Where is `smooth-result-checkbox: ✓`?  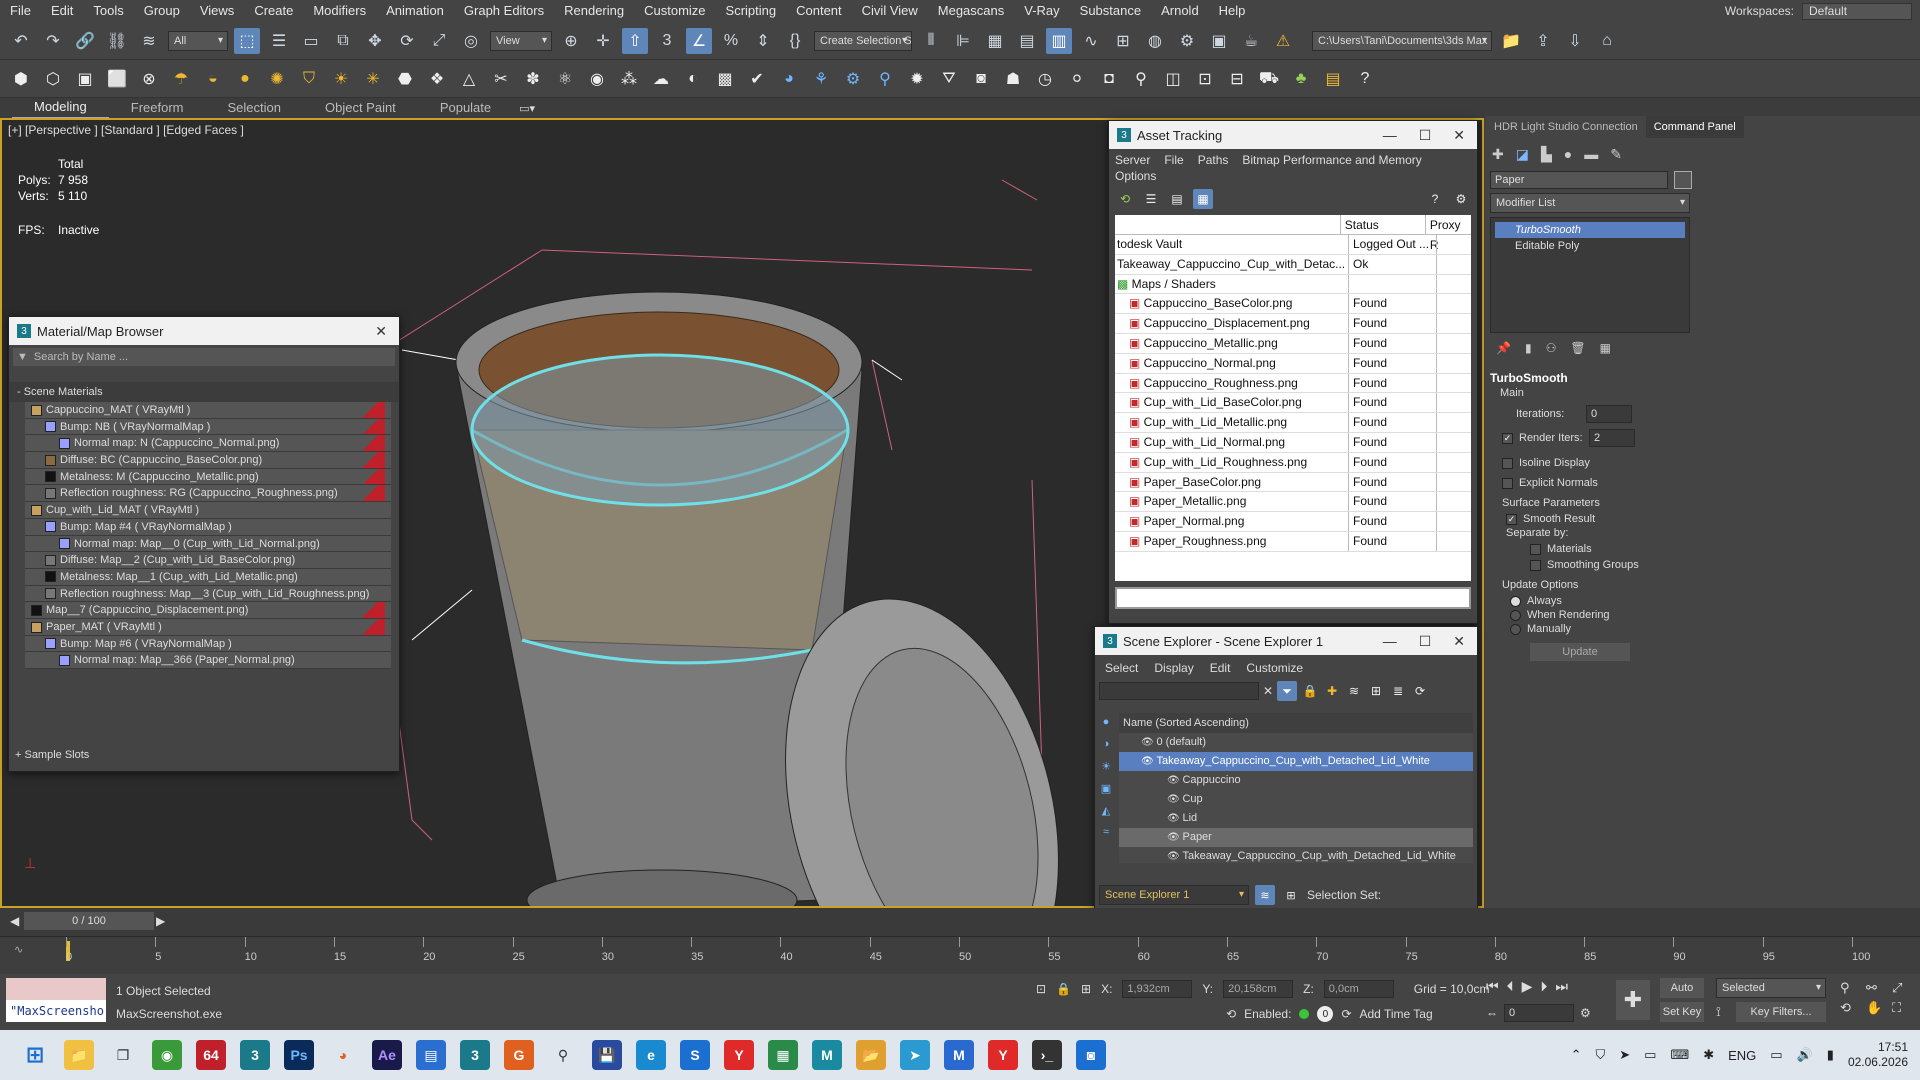
smooth-result-checkbox: ✓ is located at coordinates (1511, 519).